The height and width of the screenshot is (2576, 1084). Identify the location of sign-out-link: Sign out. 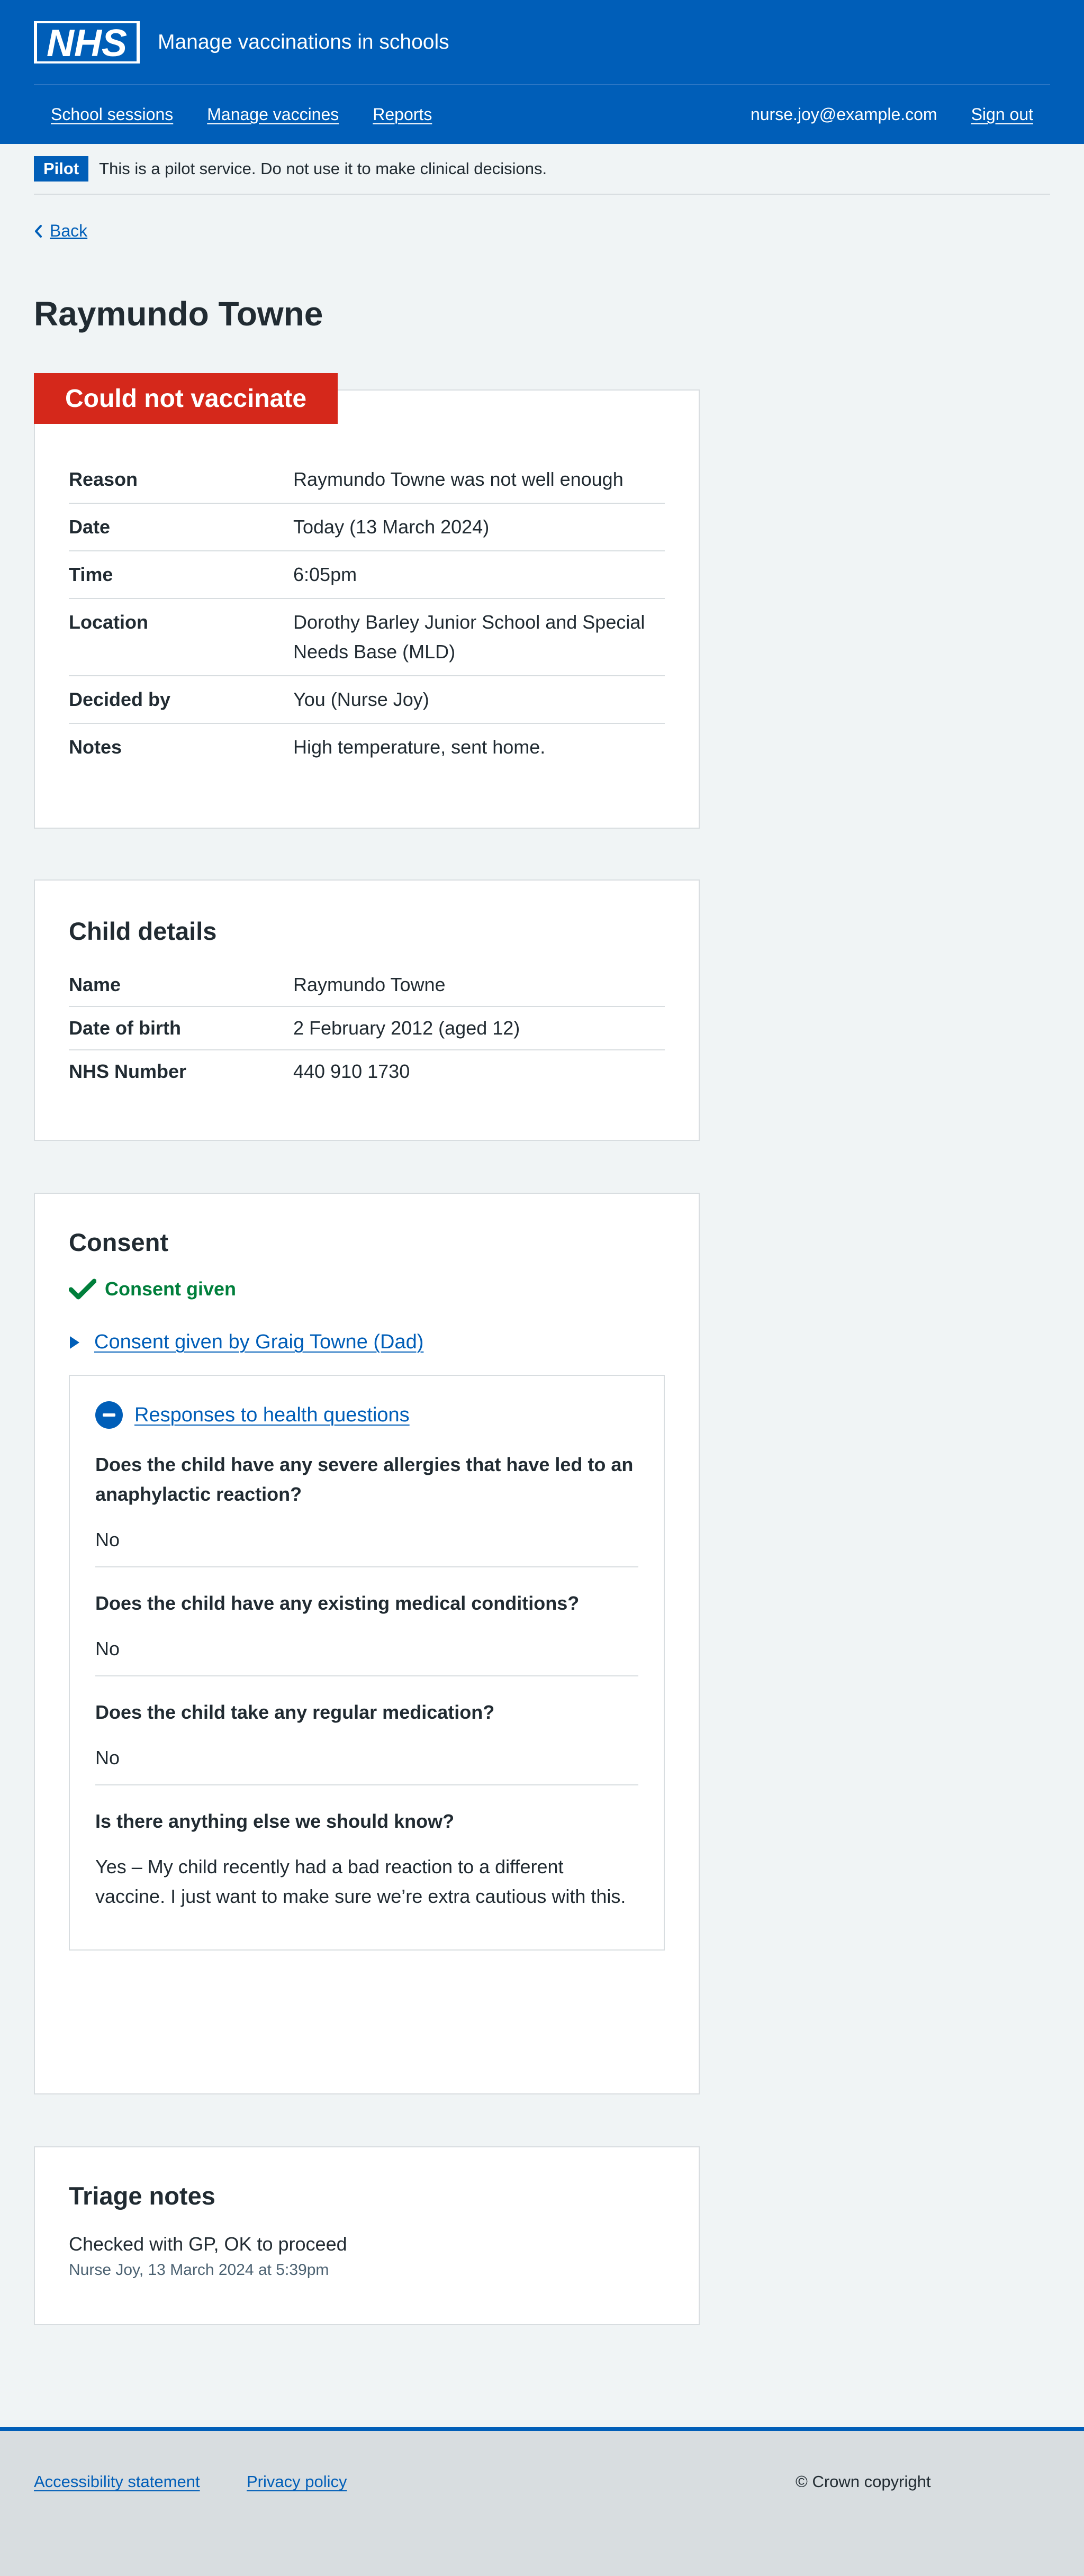
(1002, 114).